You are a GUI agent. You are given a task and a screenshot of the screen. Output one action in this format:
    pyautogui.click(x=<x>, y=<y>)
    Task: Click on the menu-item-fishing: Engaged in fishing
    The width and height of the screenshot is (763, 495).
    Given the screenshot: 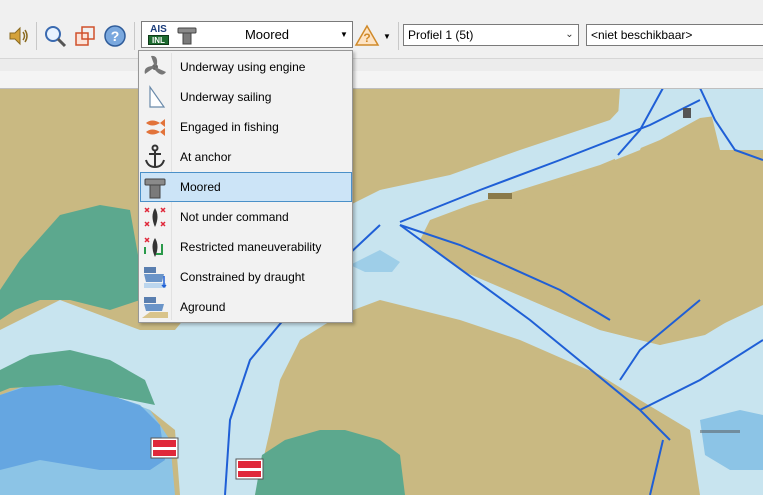 What is the action you would take?
    pyautogui.click(x=245, y=127)
    